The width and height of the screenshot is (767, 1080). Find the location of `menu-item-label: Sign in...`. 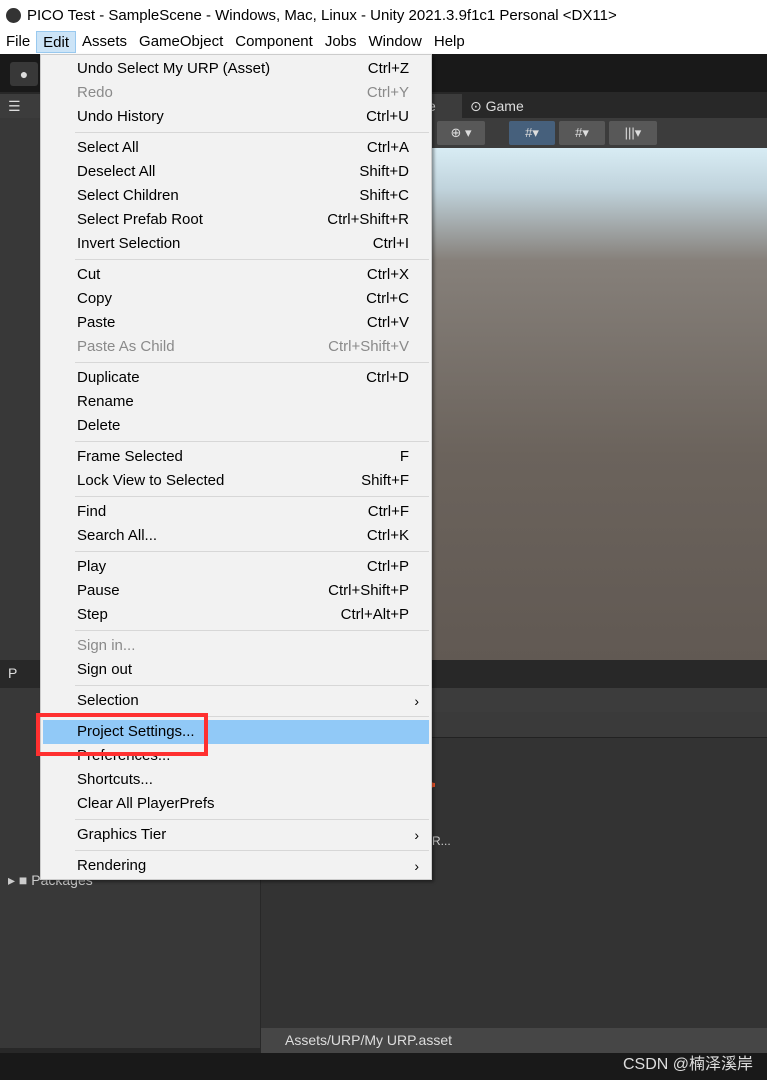

menu-item-label: Sign in... is located at coordinates (106, 645).